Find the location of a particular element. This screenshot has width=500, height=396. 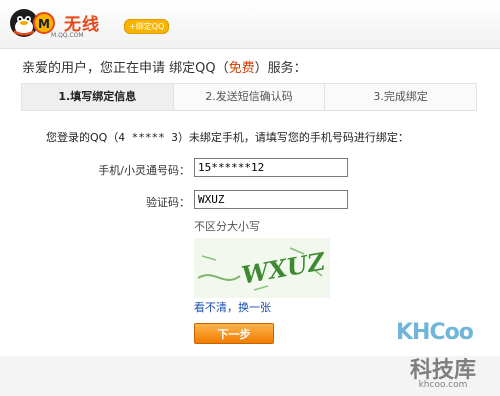

notice-suffix: ）未绑定手机，请填写您的手机号码进行绑定： is located at coordinates (293, 137).